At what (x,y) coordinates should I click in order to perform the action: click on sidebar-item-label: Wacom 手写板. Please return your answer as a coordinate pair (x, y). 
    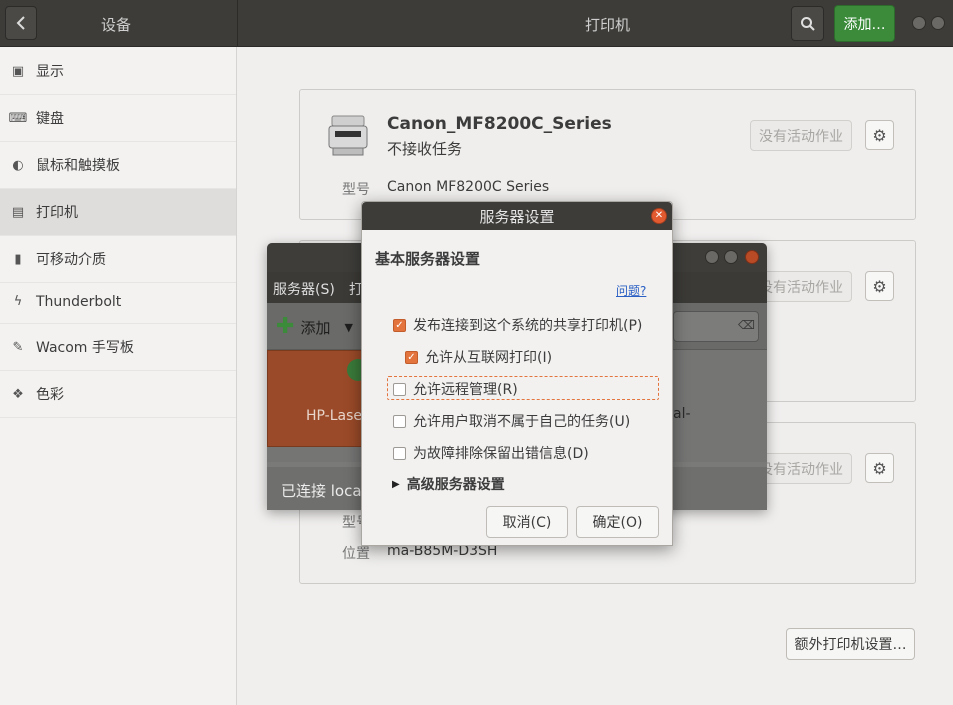
    Looking at the image, I should click on (85, 348).